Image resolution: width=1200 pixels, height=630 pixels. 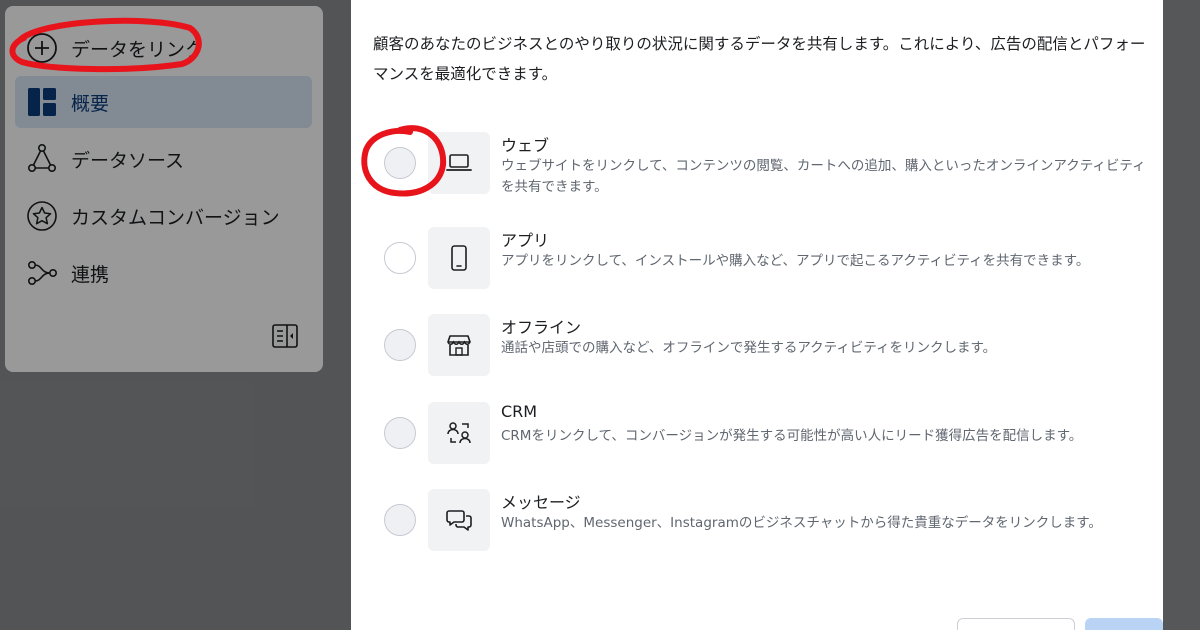 What do you see at coordinates (459, 433) in the screenshot?
I see `crm-icon` at bounding box center [459, 433].